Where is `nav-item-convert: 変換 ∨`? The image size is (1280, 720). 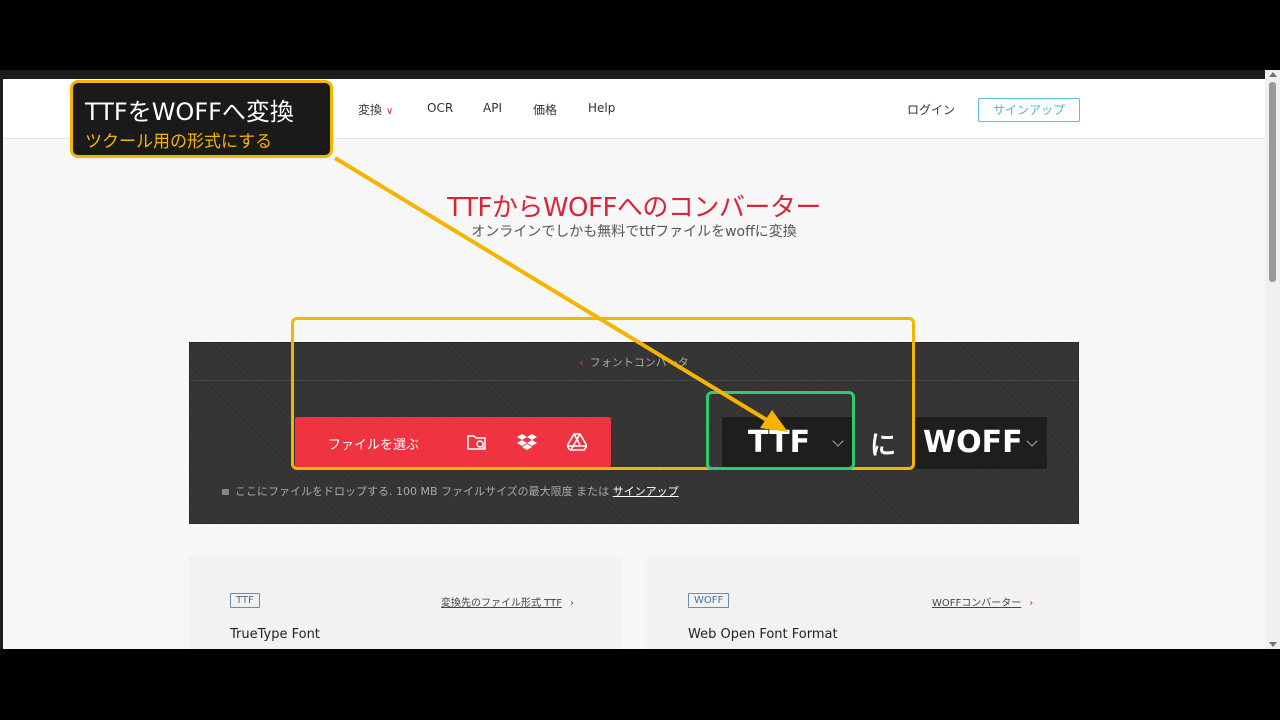
nav-item-convert: 変換 ∨ is located at coordinates (375, 109).